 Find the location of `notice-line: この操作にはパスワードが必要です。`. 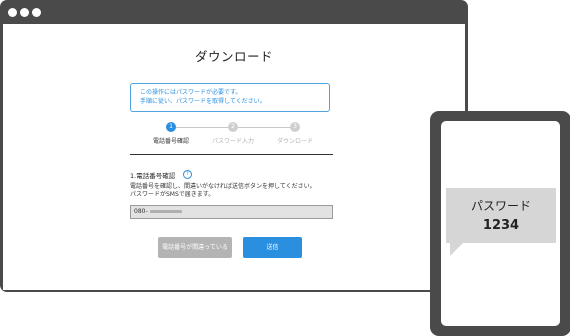

notice-line: この操作にはパスワードが必要です。 is located at coordinates (191, 92).